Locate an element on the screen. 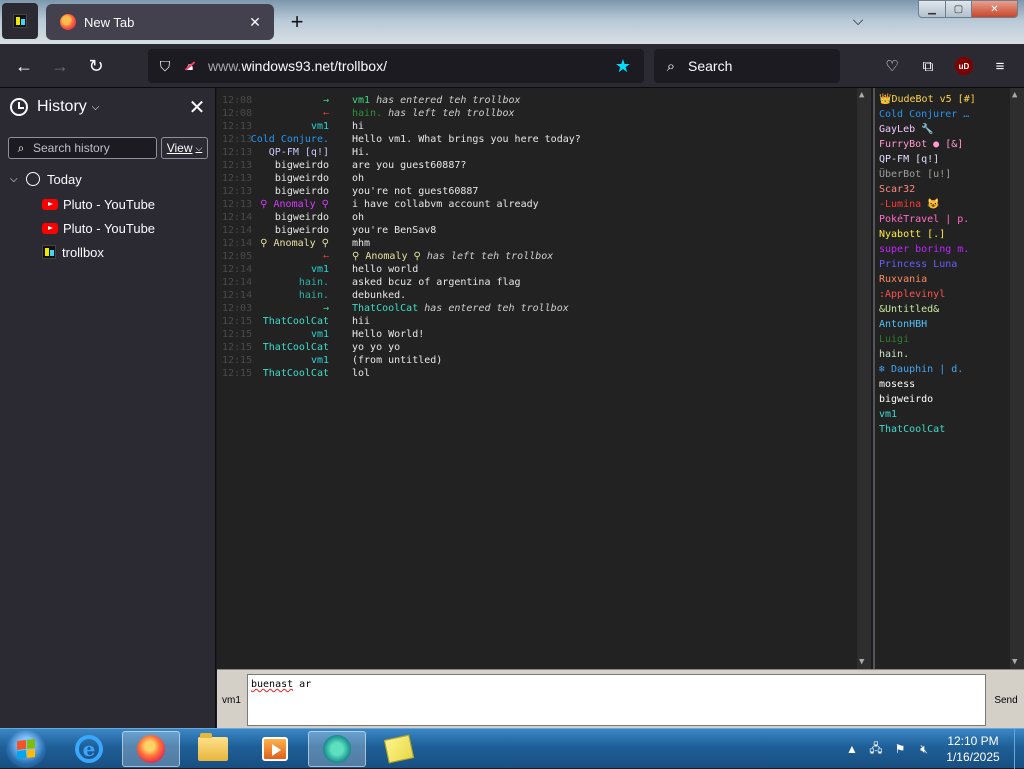 This screenshot has height=769, width=1024. message-input: buenast ar is located at coordinates (616, 700).